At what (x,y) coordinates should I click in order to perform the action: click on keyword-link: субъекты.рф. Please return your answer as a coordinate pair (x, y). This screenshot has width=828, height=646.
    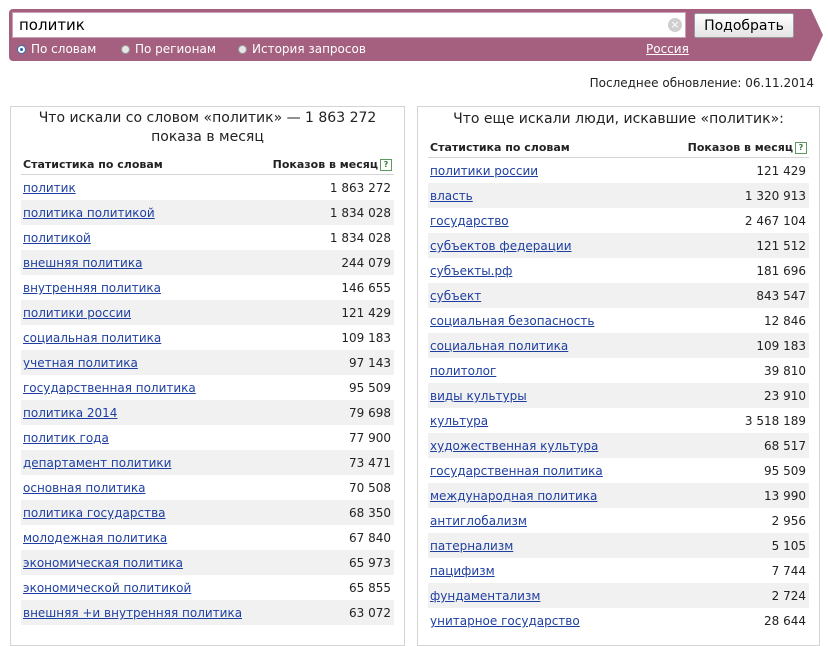
    Looking at the image, I should click on (471, 271).